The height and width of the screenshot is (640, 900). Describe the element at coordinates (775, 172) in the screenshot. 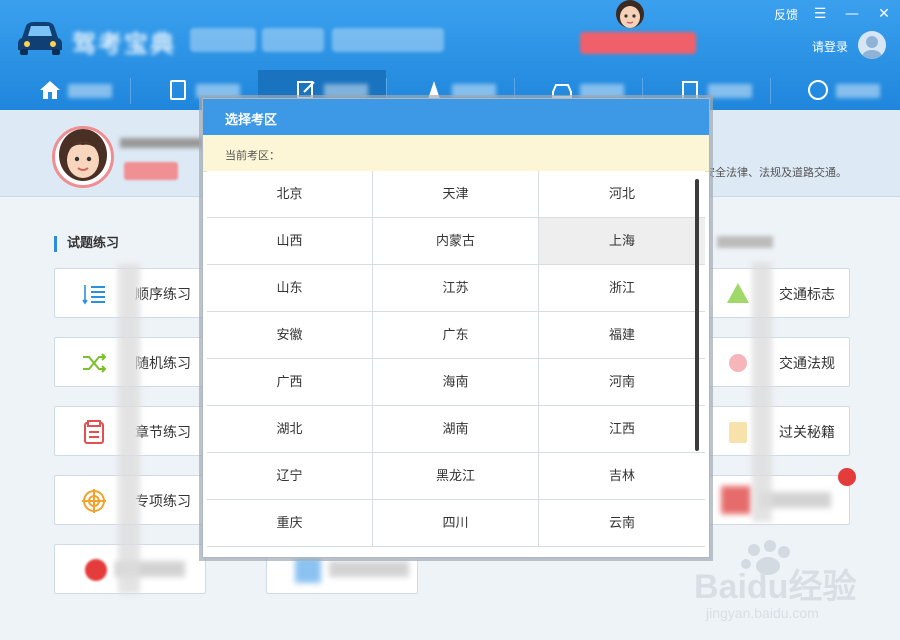

I see `notice-text: 安全法律、法规及道路交通。` at that location.